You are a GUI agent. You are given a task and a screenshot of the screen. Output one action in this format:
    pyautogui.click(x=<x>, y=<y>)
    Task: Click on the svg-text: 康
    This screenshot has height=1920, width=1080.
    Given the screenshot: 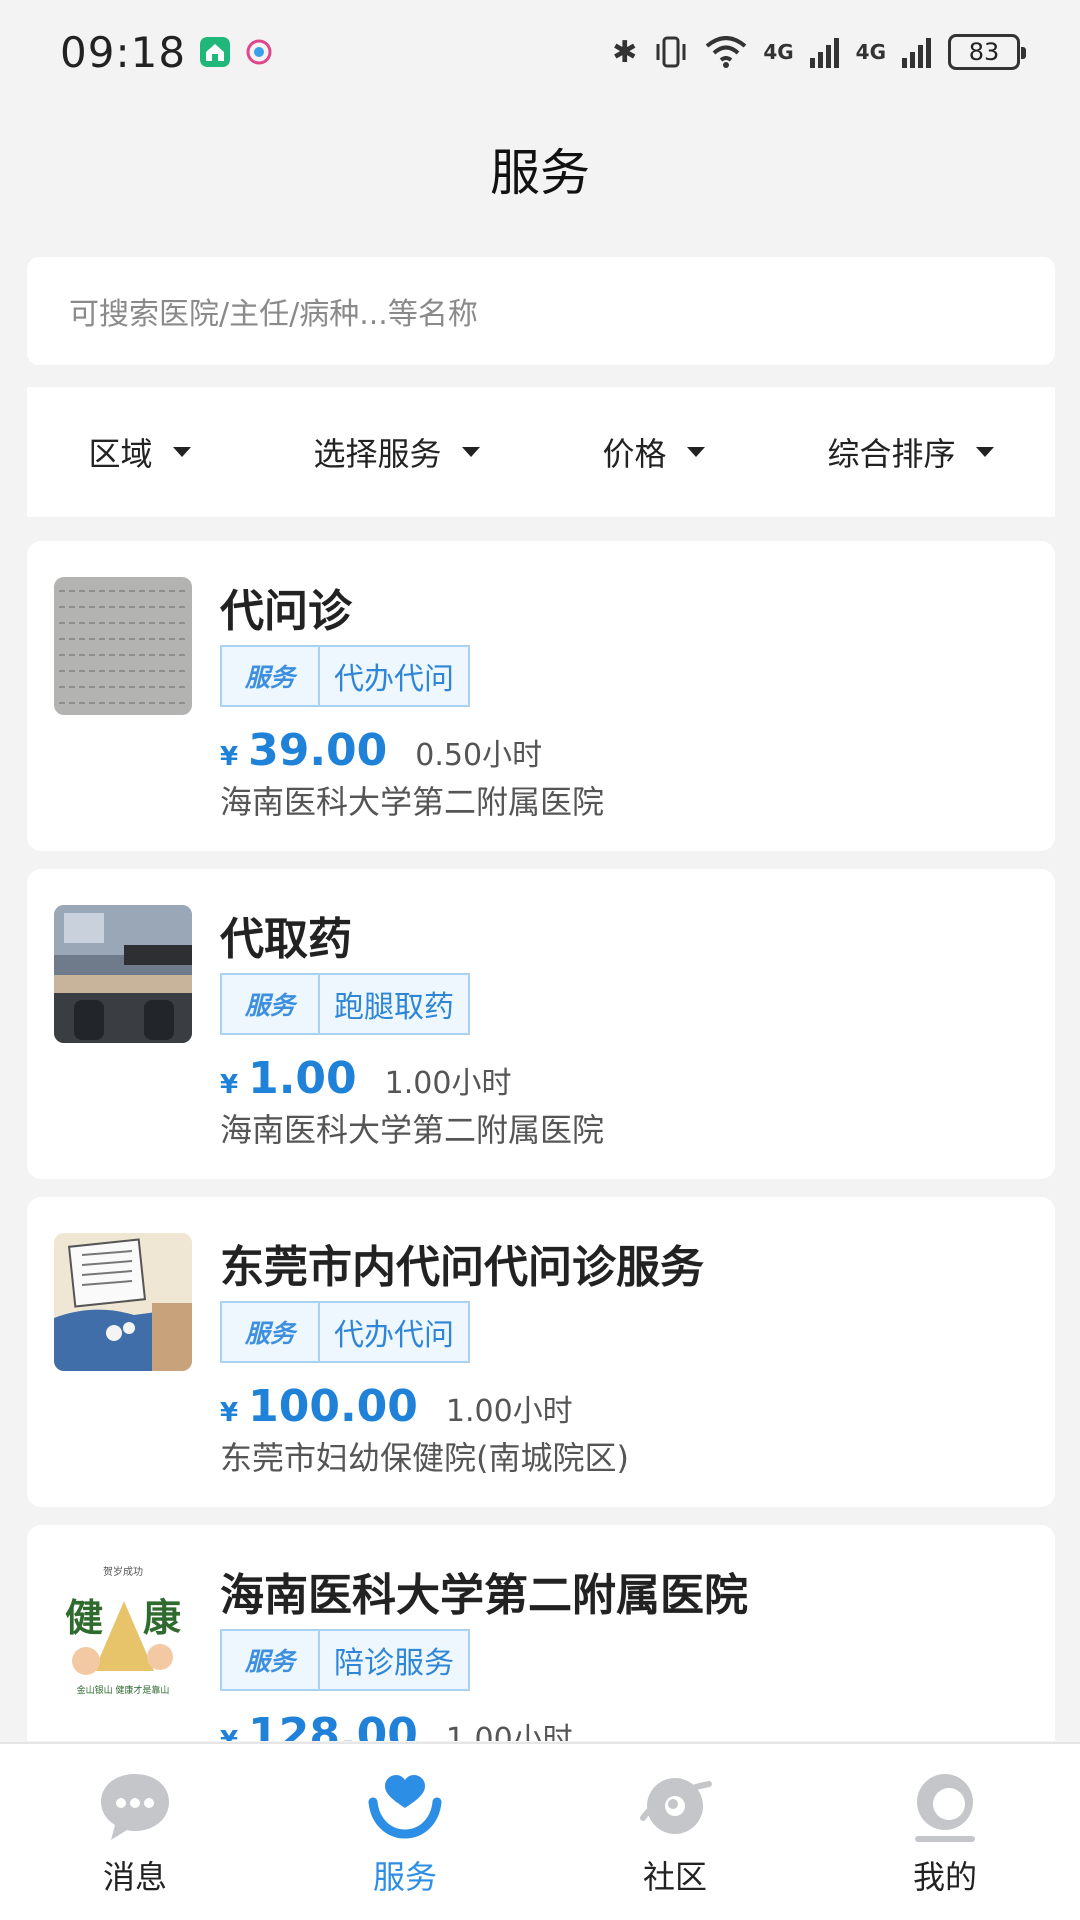 What is the action you would take?
    pyautogui.click(x=162, y=1618)
    